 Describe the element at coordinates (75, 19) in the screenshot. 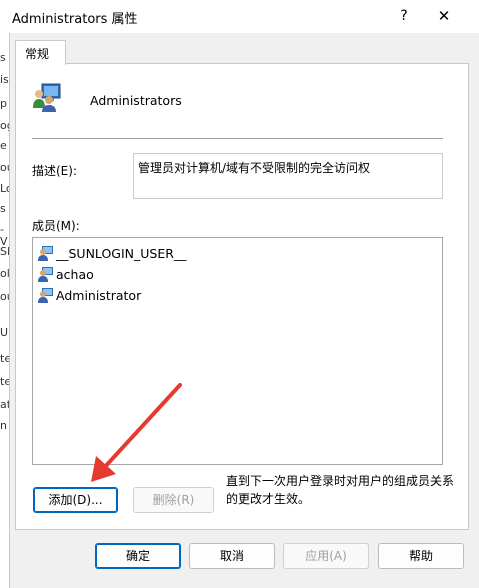

I see `window-title: Administrators 属性` at that location.